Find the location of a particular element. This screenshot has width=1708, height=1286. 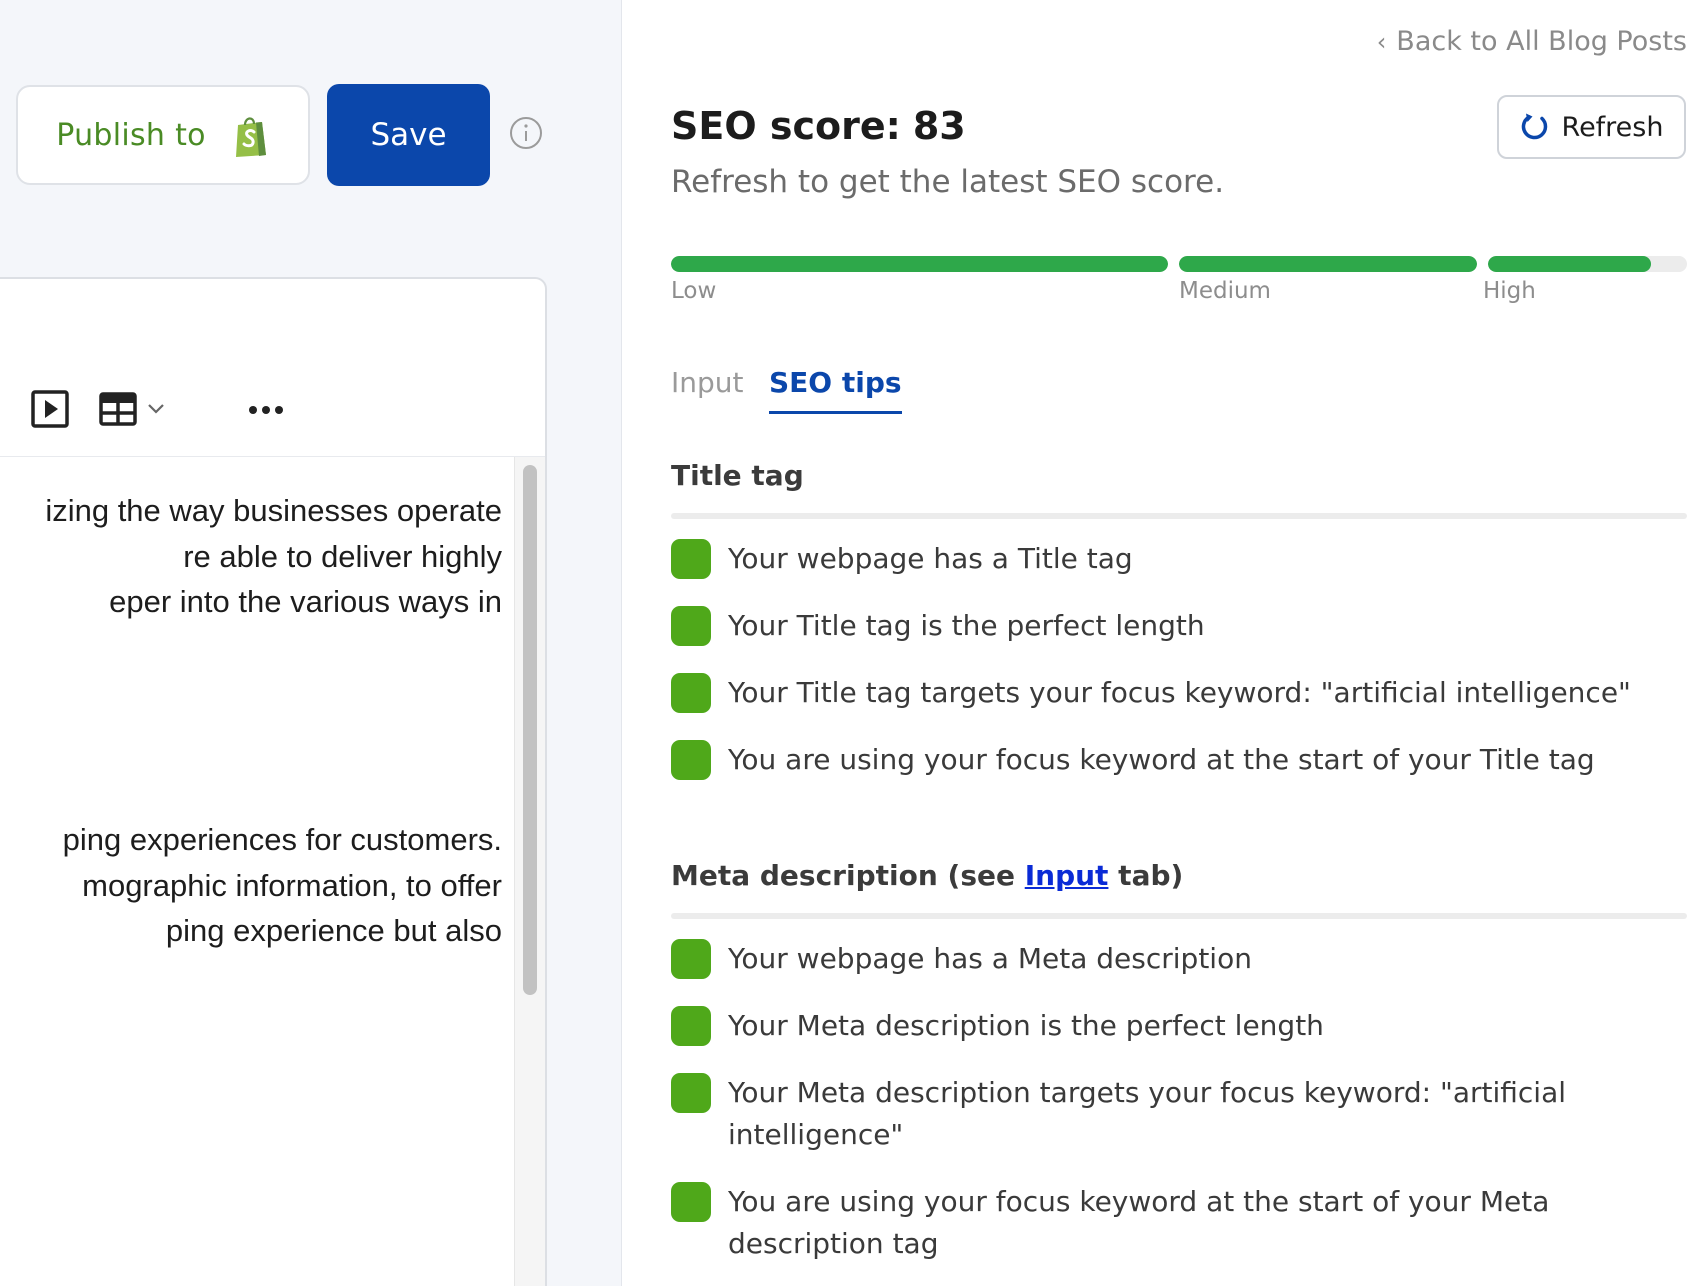

score-bar-medium is located at coordinates (1328, 264).